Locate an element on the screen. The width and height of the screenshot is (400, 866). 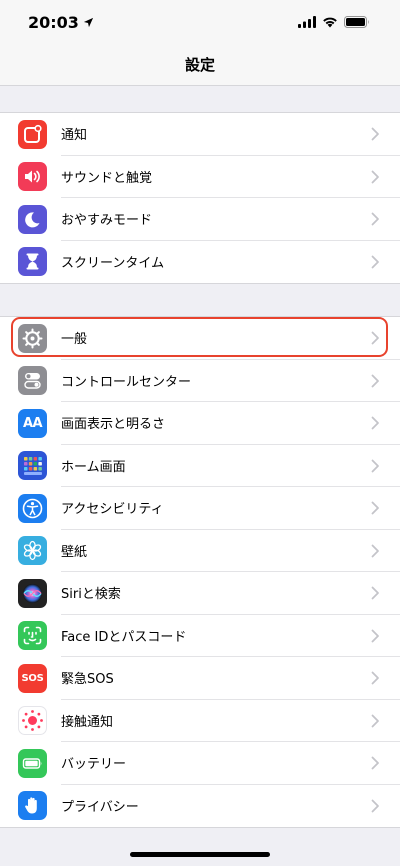
settings-row-label: おやすみモード is located at coordinates (230, 219).